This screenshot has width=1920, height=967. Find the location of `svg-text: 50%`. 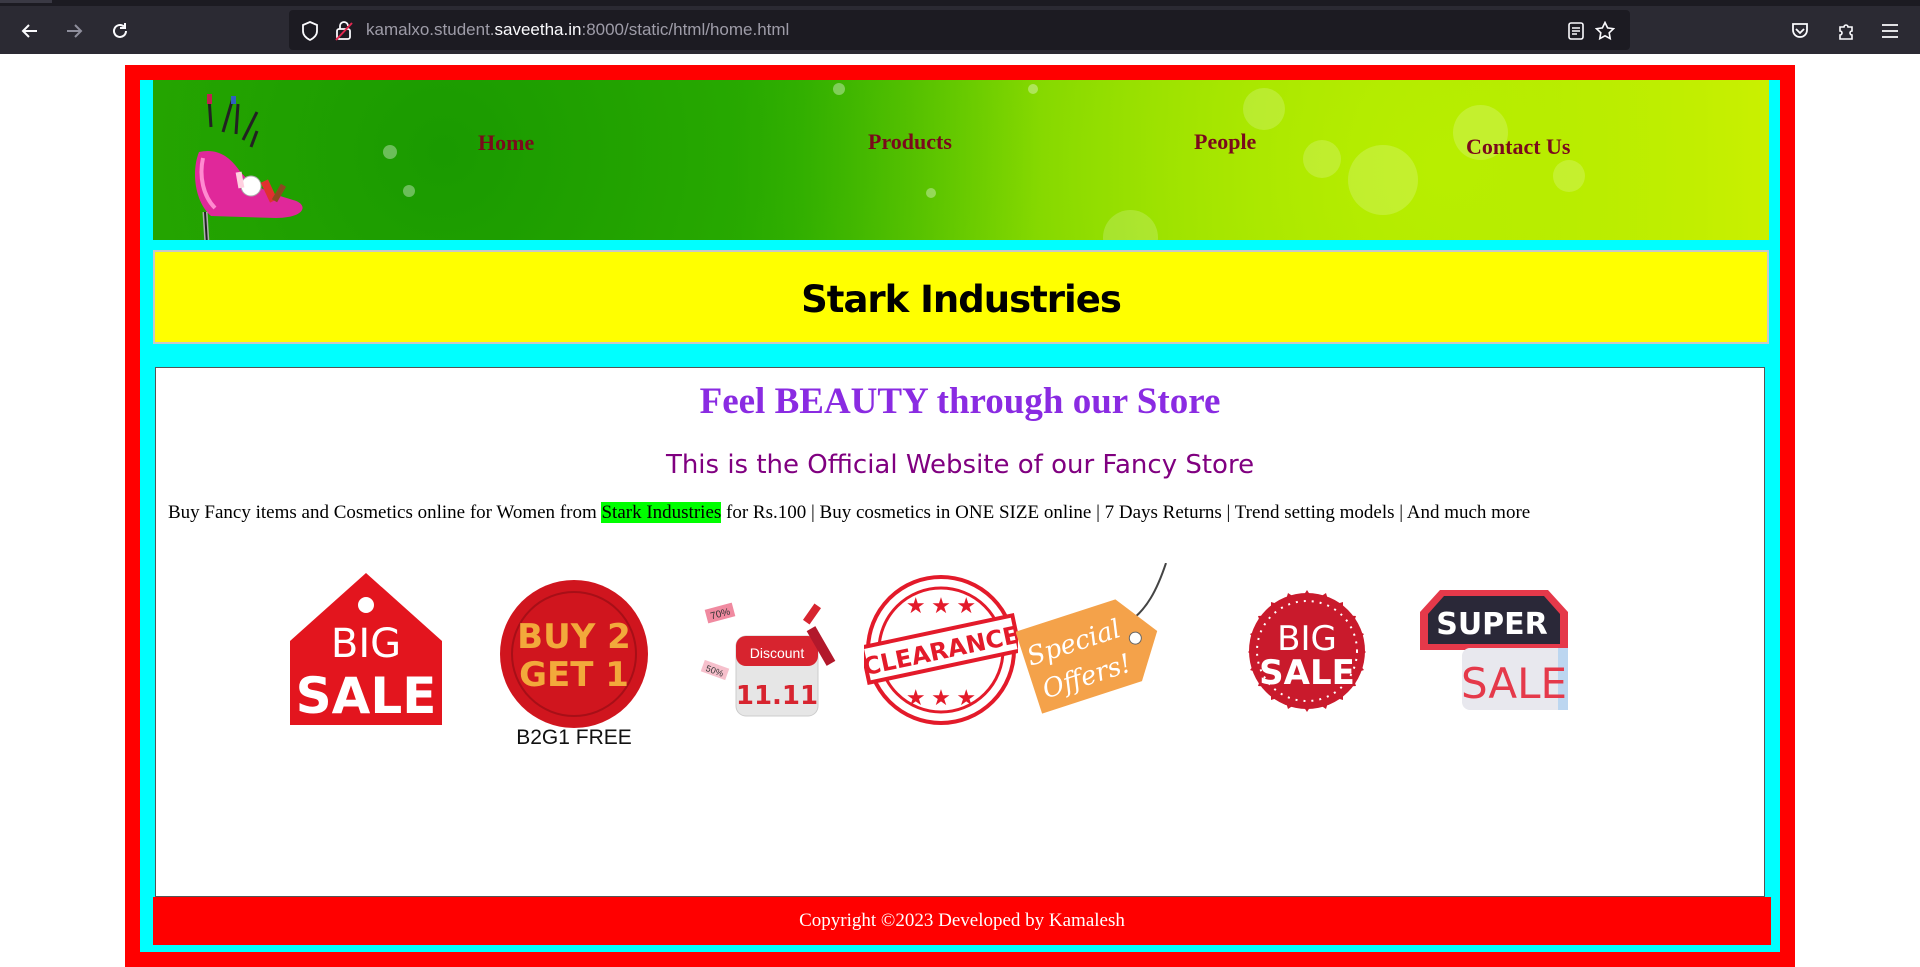

svg-text: 50% is located at coordinates (714, 671).